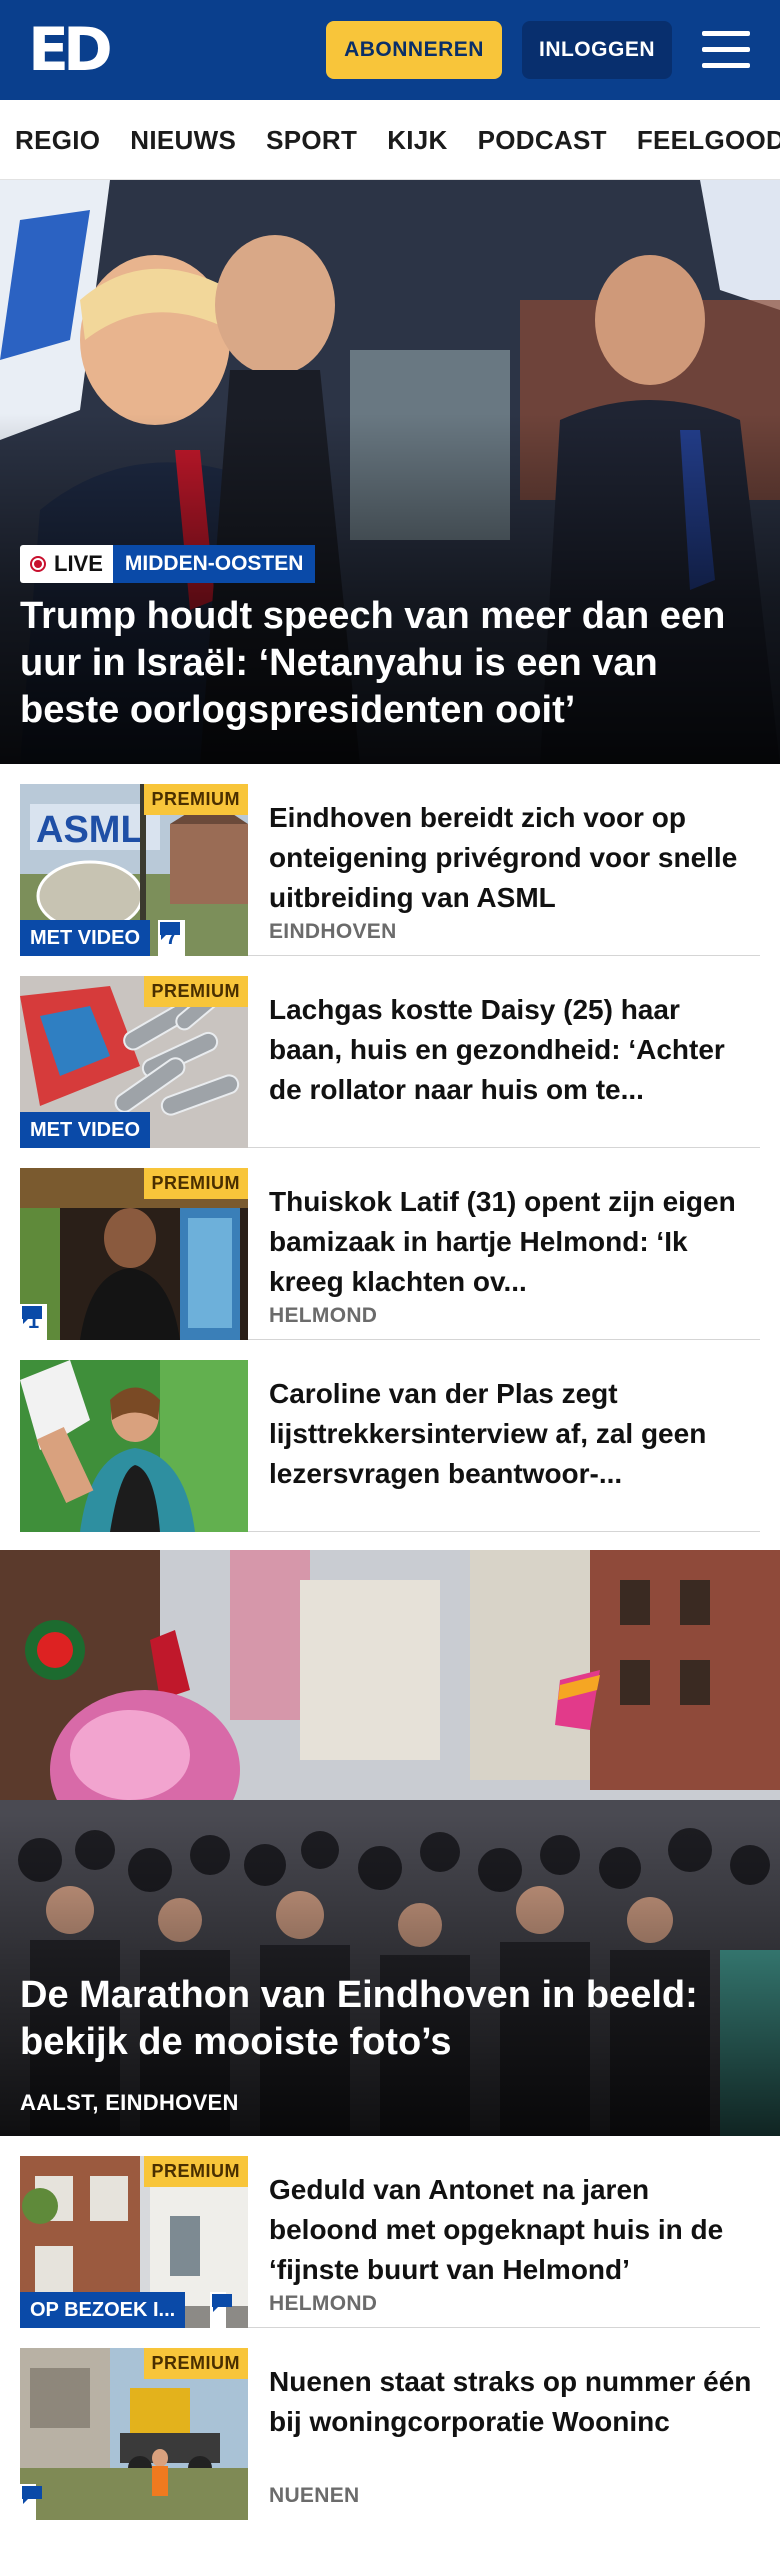 The width and height of the screenshot is (780, 2560). I want to click on comment-count: 7, so click(172, 938).